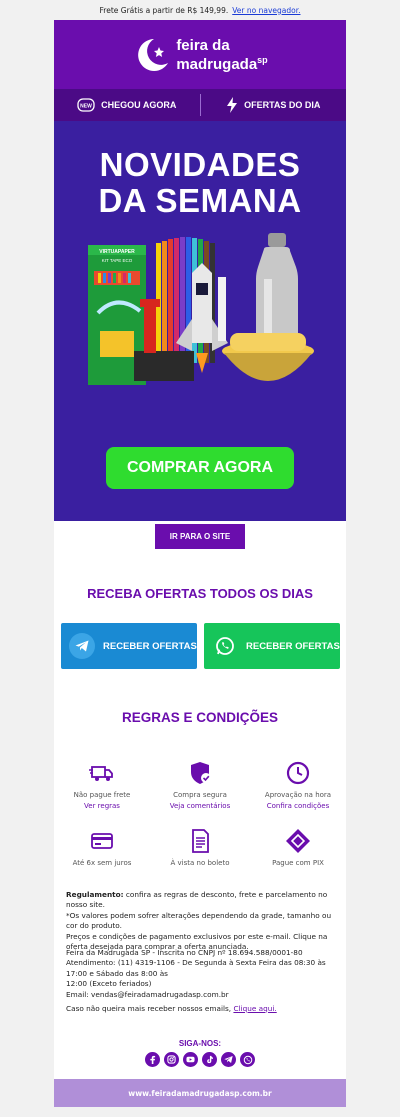  What do you see at coordinates (268, 357) in the screenshot?
I see `colander-pasta` at bounding box center [268, 357].